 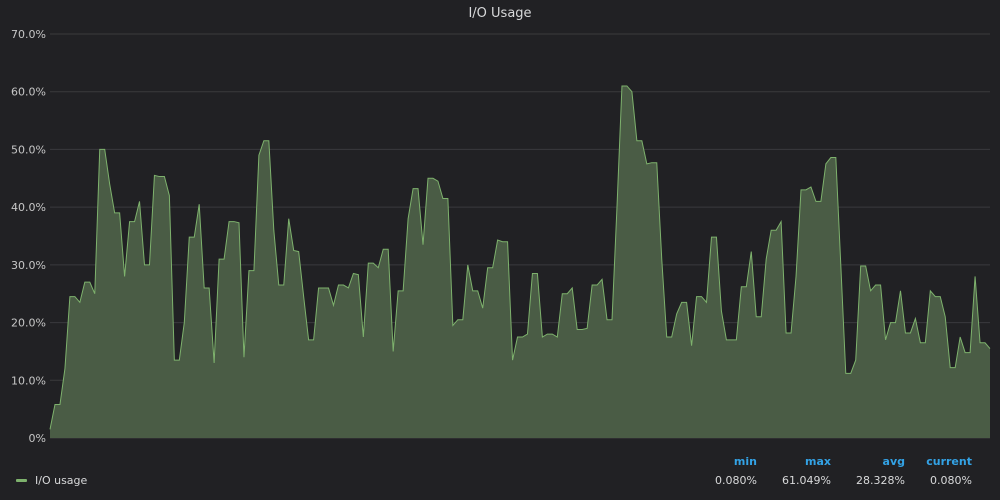 I want to click on legend-header-current: current, so click(x=937, y=461).